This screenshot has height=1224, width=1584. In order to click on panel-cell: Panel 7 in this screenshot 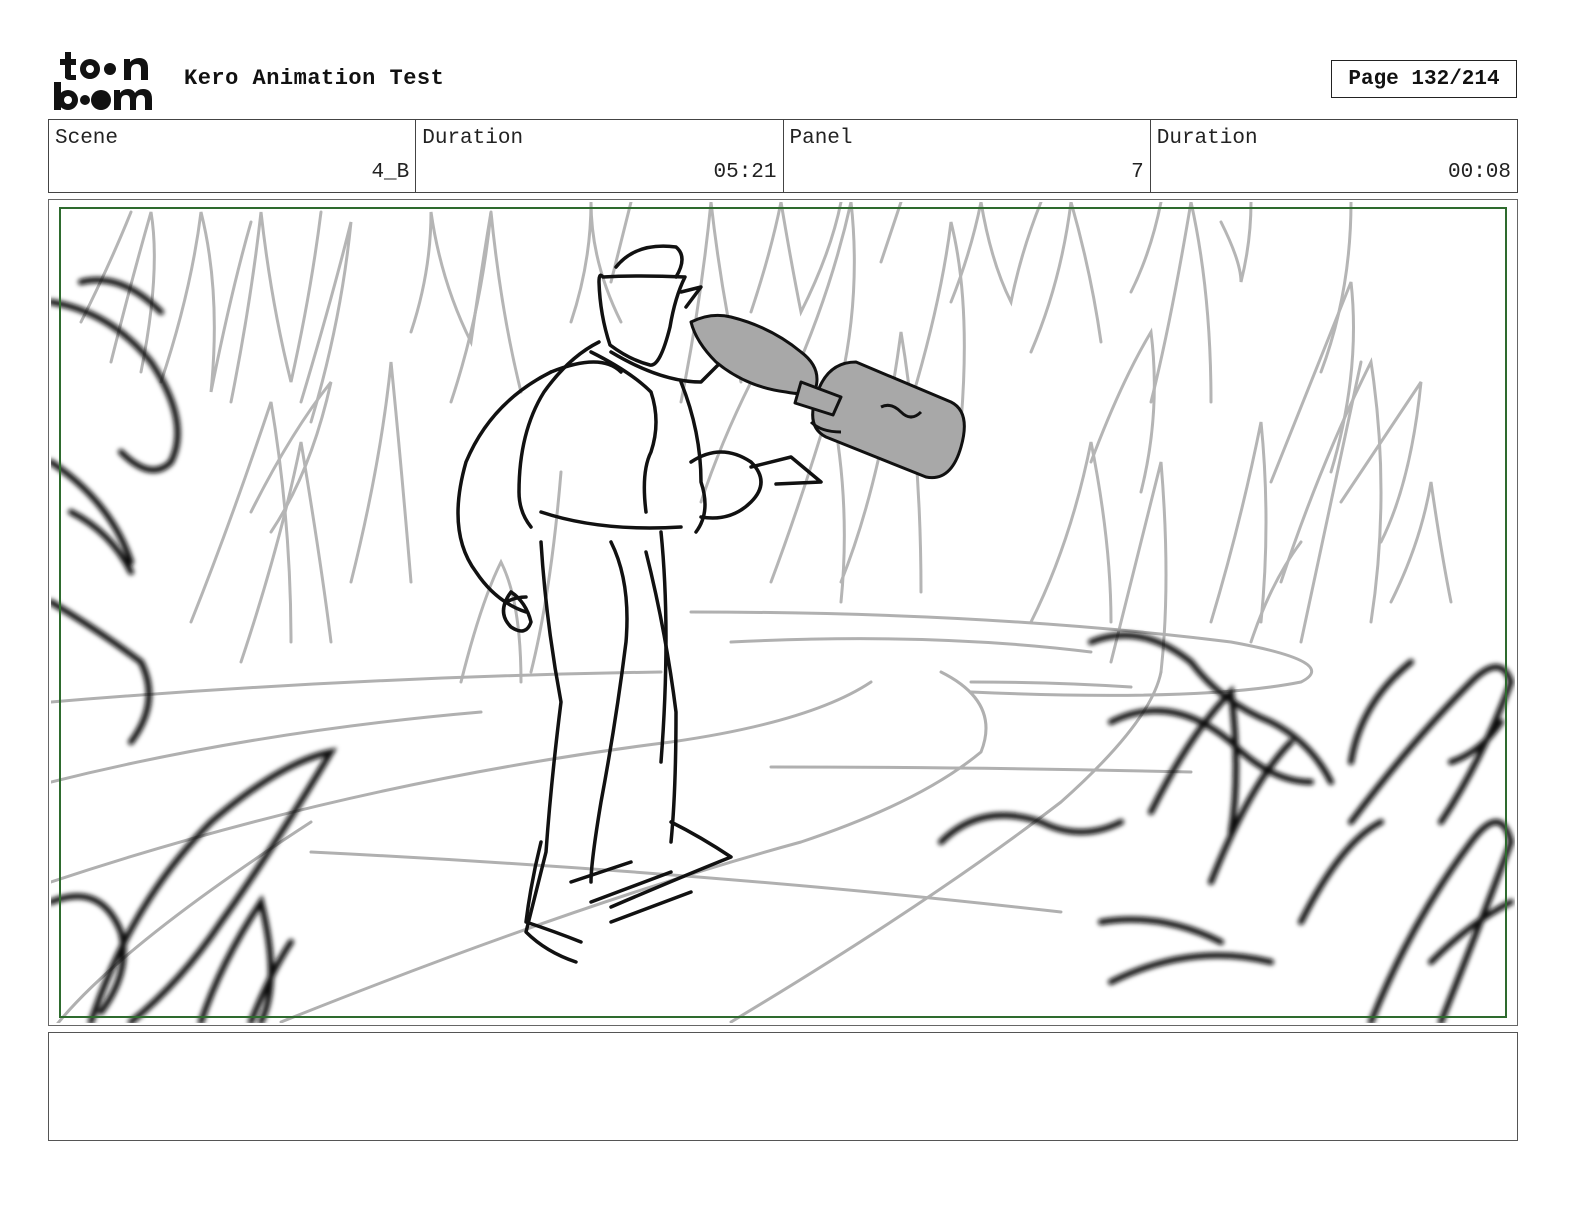, I will do `click(967, 156)`.